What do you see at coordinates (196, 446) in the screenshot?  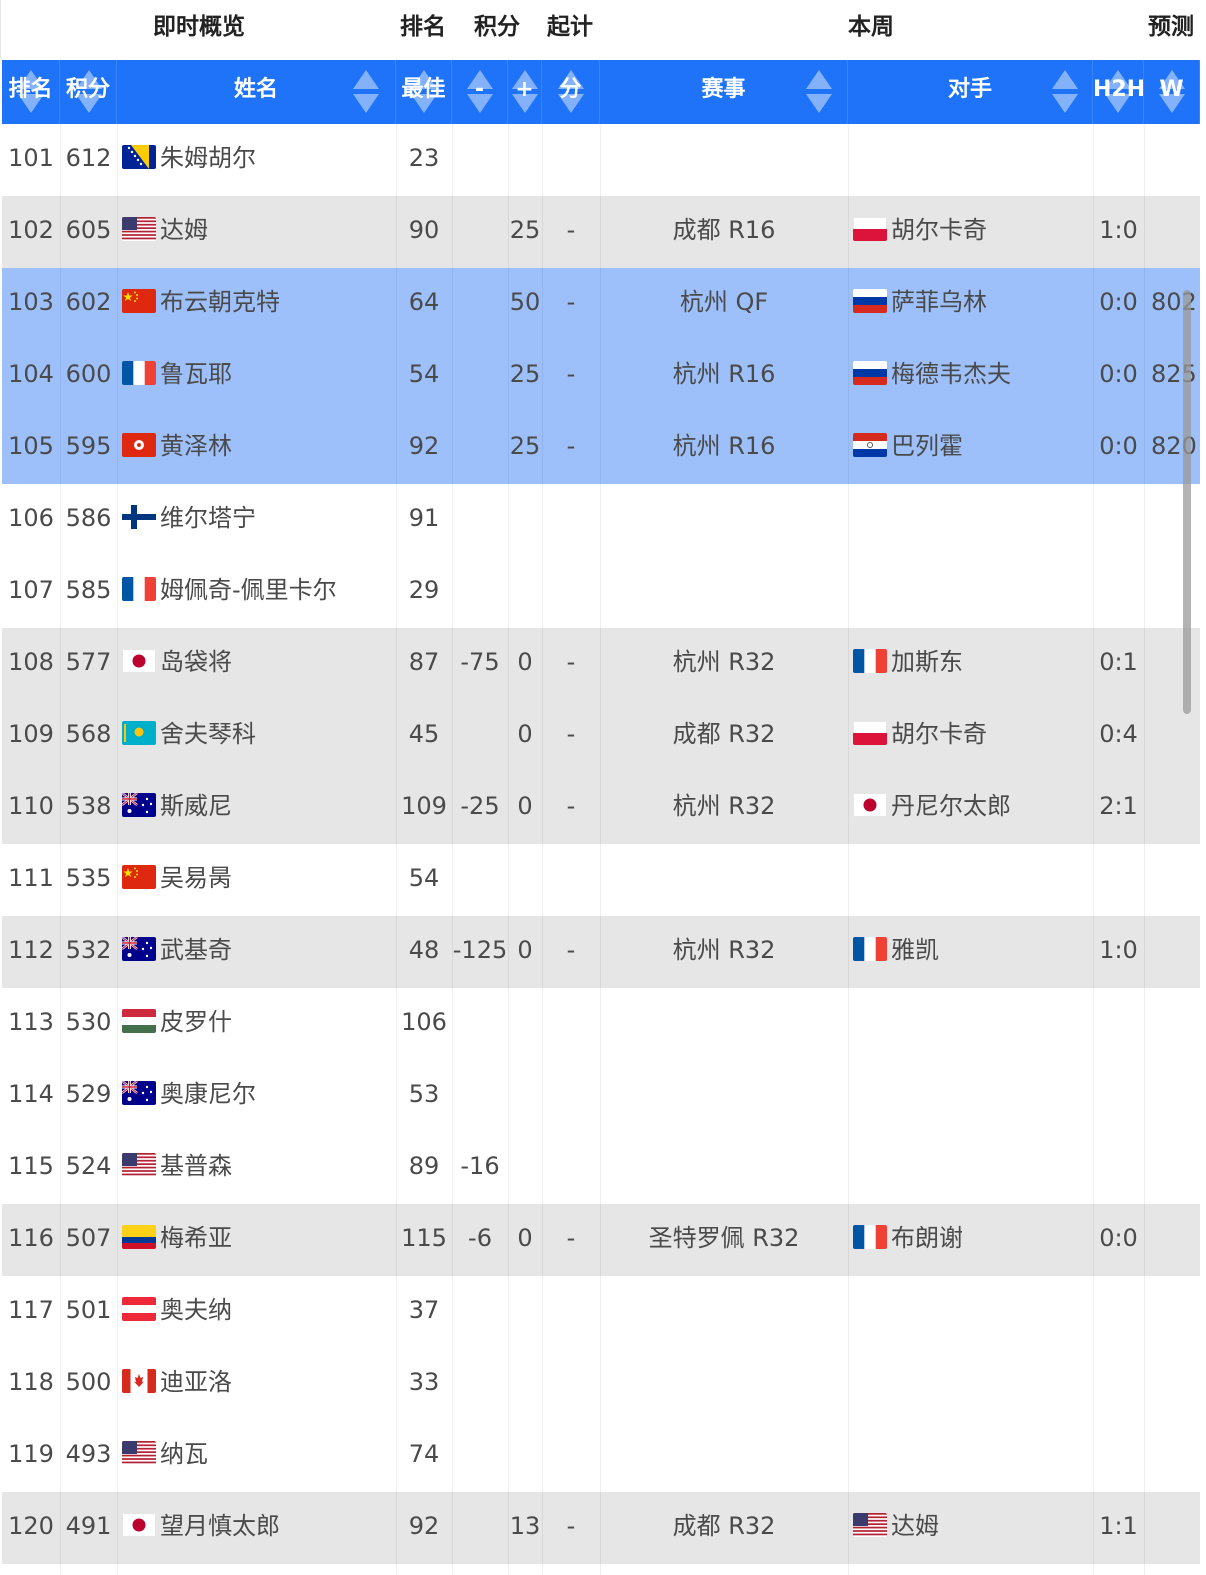 I see `player-name: 黄泽林` at bounding box center [196, 446].